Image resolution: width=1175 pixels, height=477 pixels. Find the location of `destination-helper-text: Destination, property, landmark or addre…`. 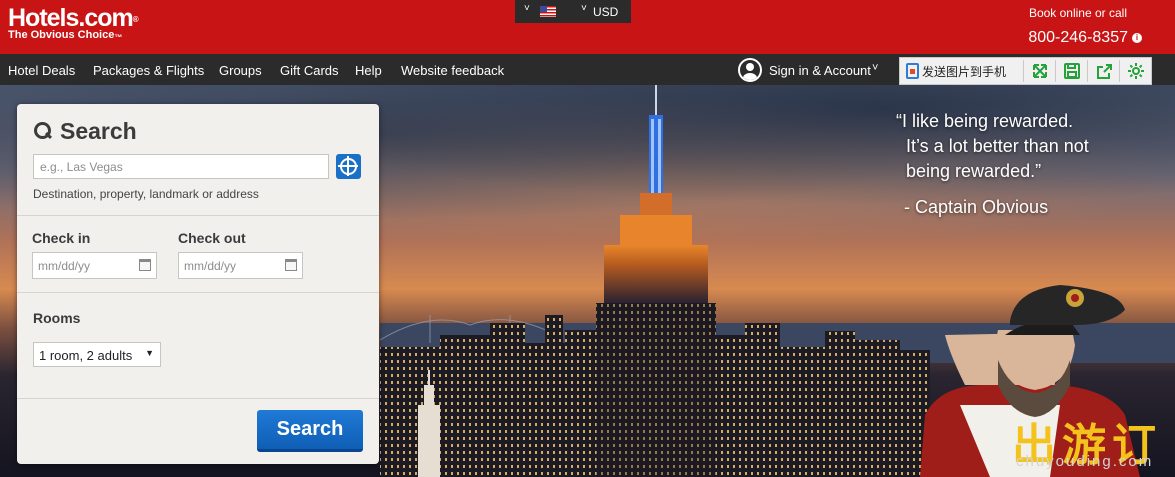

destination-helper-text: Destination, property, landmark or addre… is located at coordinates (146, 194).